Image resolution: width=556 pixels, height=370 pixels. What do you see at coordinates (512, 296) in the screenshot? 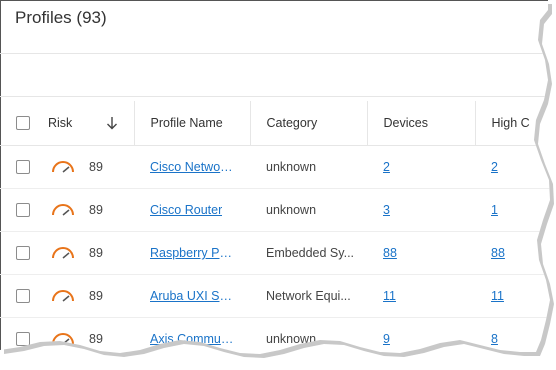
I see `high-cell: 11` at bounding box center [512, 296].